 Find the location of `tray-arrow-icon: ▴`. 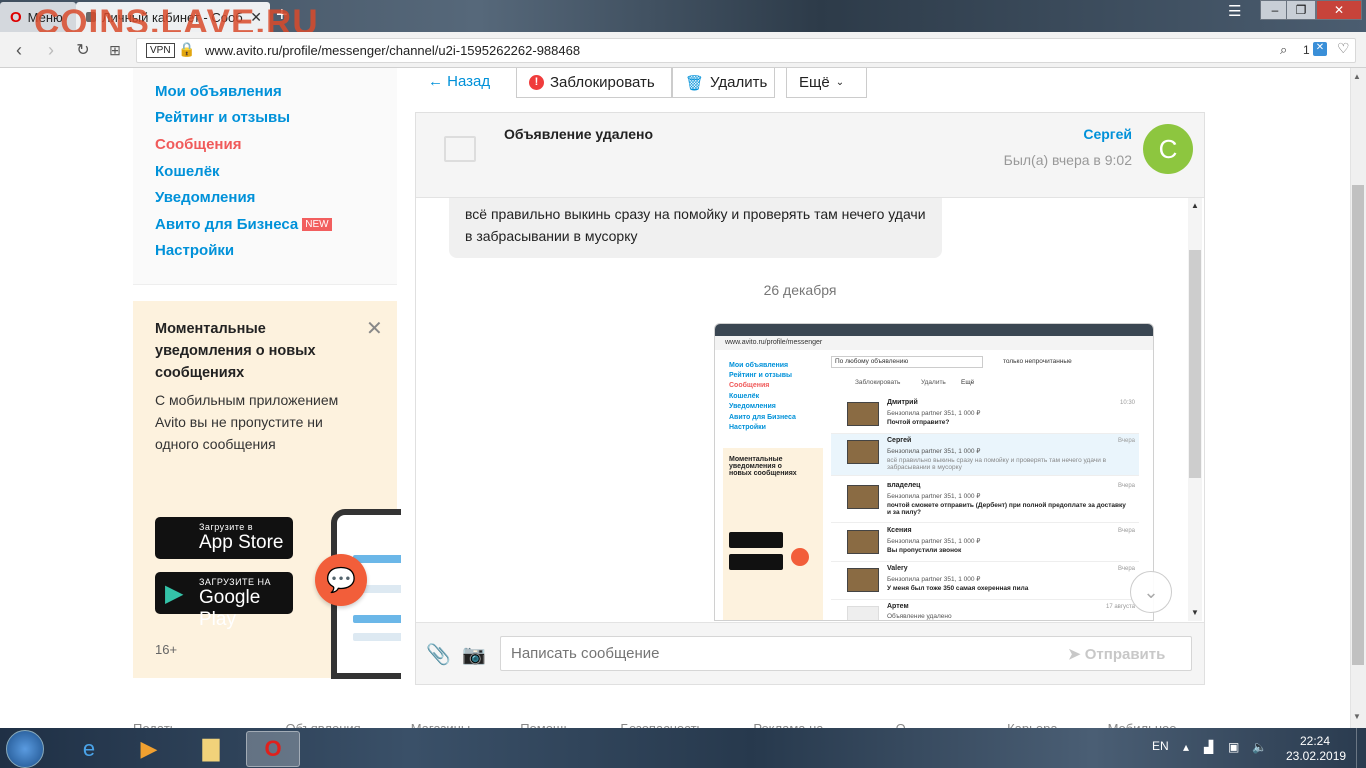

tray-arrow-icon: ▴ is located at coordinates (1186, 747).